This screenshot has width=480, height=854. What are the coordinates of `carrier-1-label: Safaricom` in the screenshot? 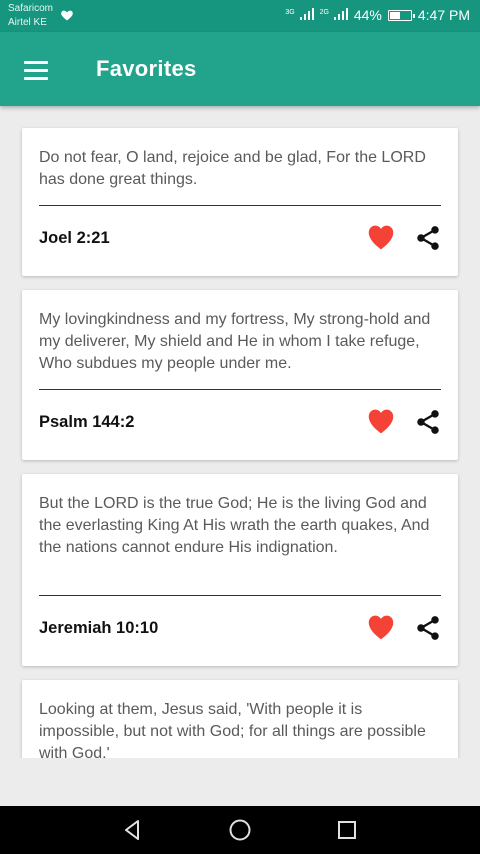 It's located at (31, 8).